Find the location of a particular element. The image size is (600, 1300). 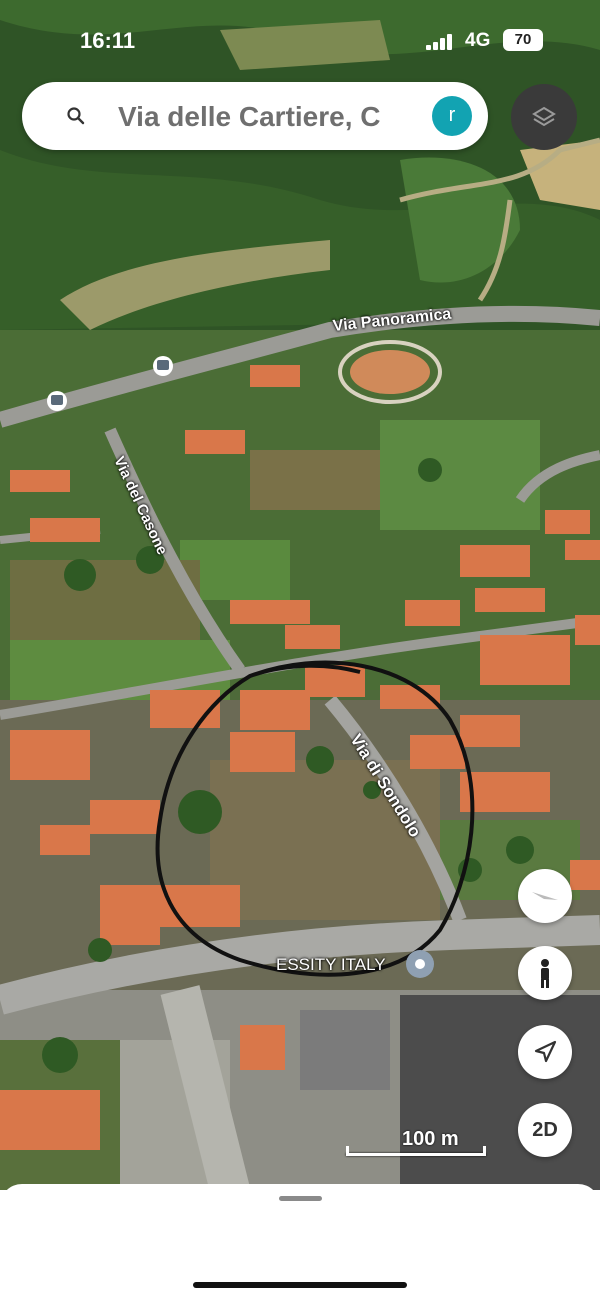

avatar: r is located at coordinates (452, 116).